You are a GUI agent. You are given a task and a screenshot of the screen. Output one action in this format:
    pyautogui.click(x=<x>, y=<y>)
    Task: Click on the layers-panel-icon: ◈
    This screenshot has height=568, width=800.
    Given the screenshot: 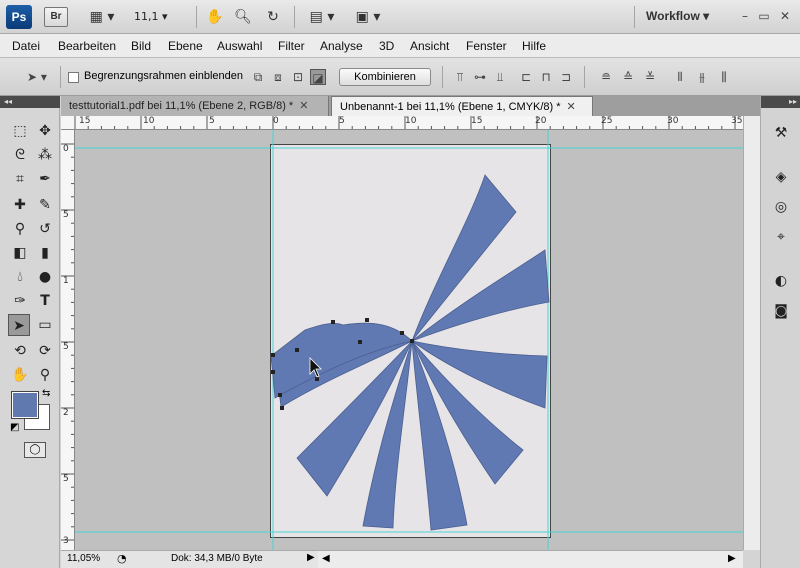 What is the action you would take?
    pyautogui.click(x=781, y=177)
    